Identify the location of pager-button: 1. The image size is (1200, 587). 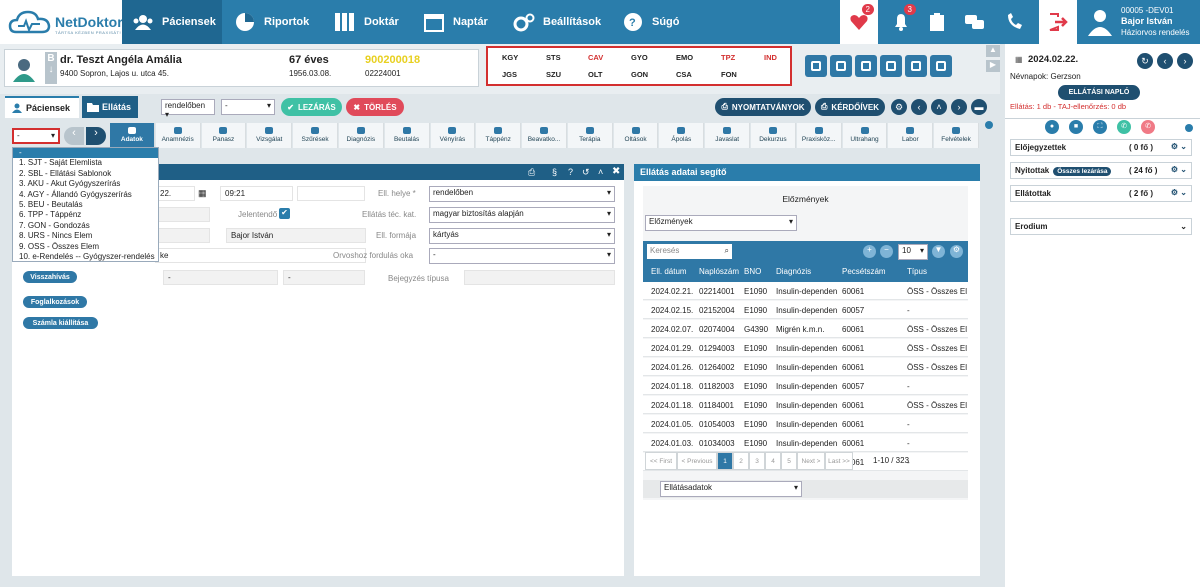
(725, 461).